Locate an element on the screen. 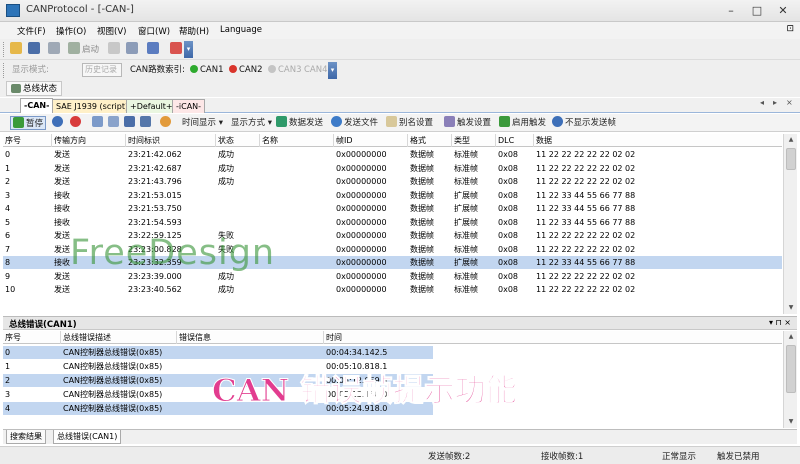  tab-can: -CAN- is located at coordinates (37, 105).